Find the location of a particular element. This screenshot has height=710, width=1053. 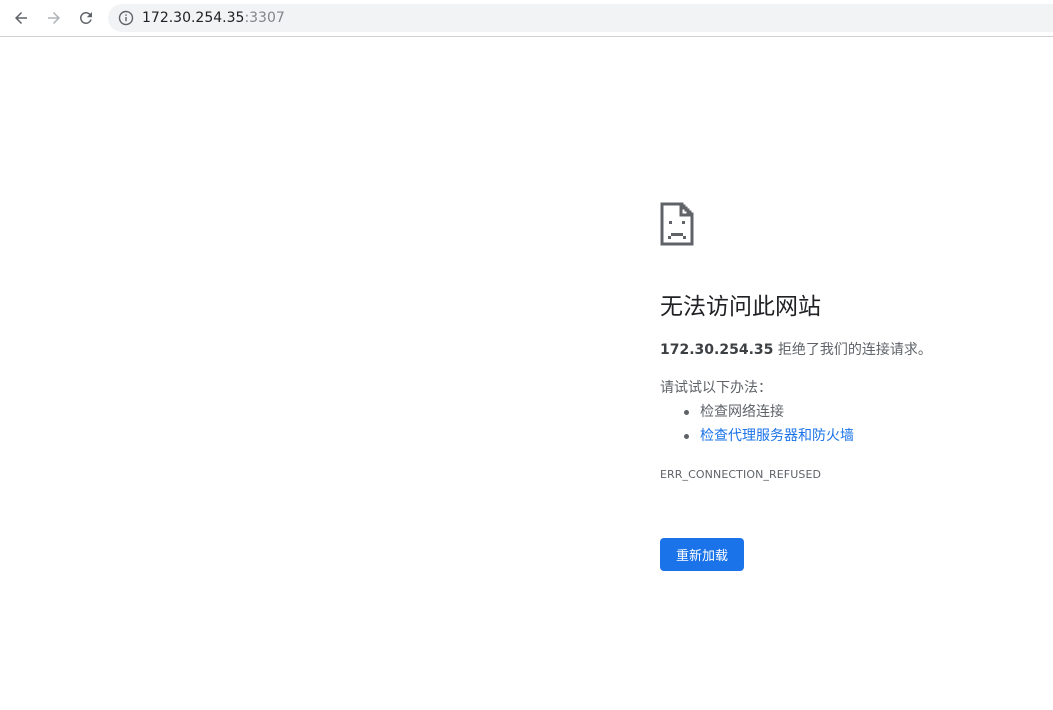

back-button is located at coordinates (21, 18).